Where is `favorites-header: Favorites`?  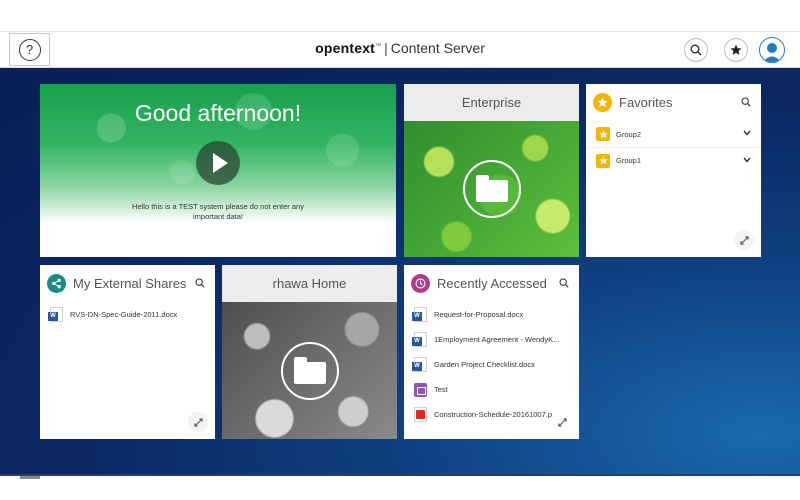
favorites-header: Favorites is located at coordinates (673, 102).